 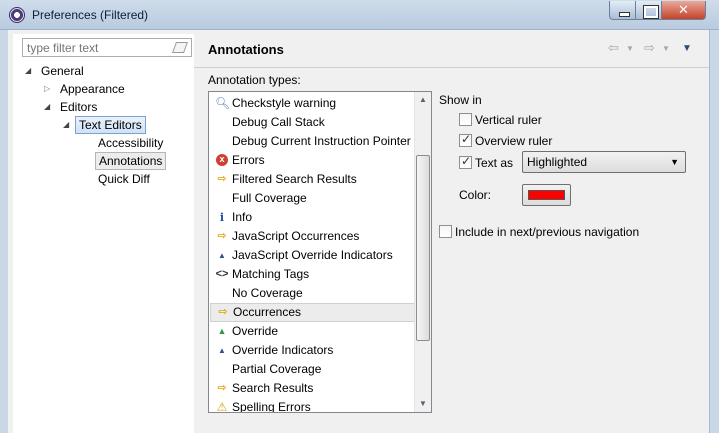 What do you see at coordinates (222, 406) in the screenshot?
I see `warning-icon: ⚠` at bounding box center [222, 406].